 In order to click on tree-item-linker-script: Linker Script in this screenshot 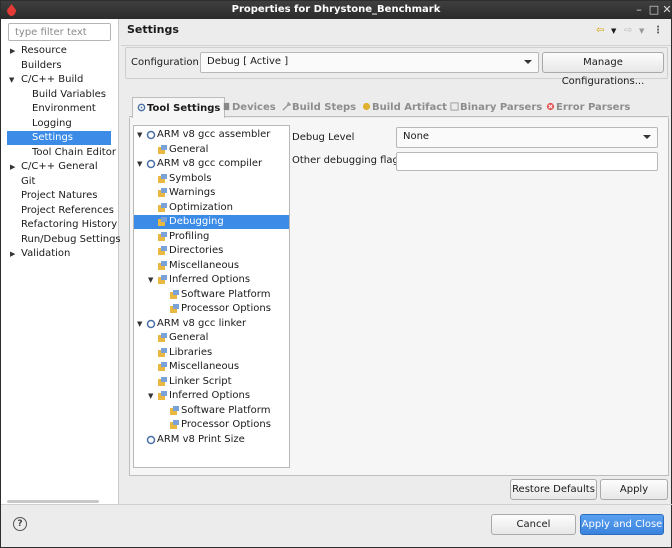, I will do `click(200, 382)`.